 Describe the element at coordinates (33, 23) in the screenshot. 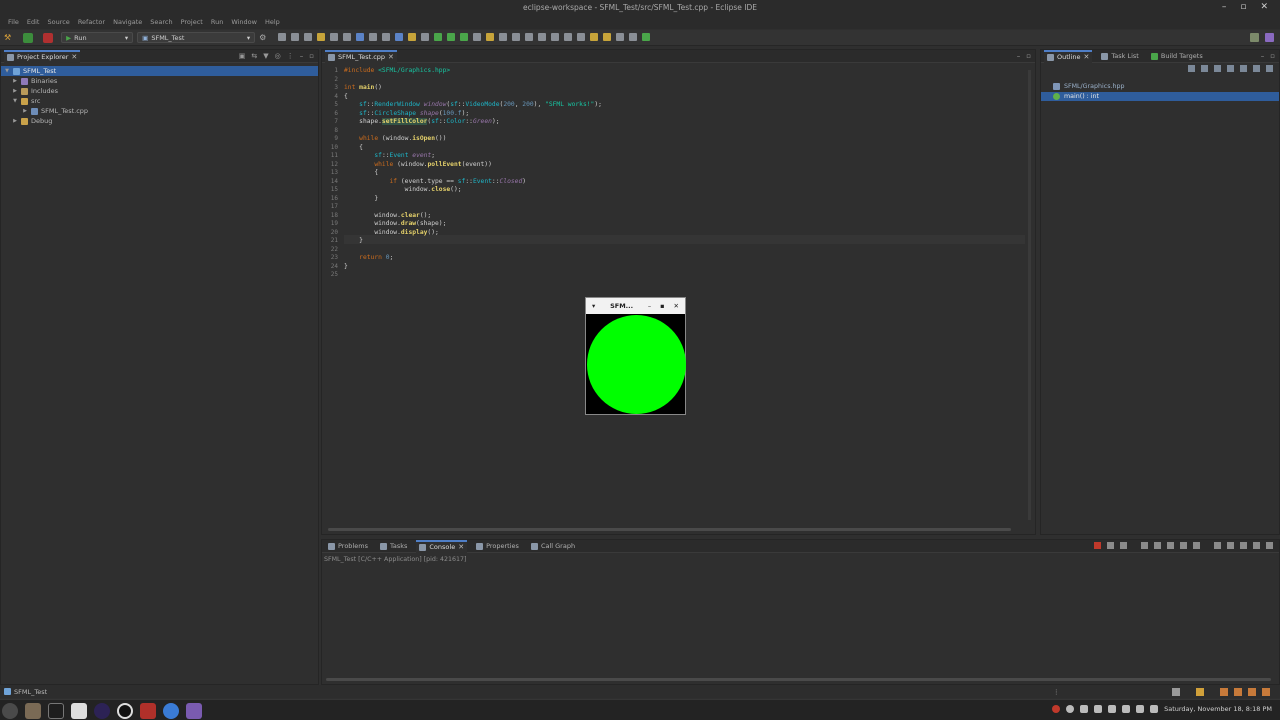

I see `menu-edit: Edit` at that location.